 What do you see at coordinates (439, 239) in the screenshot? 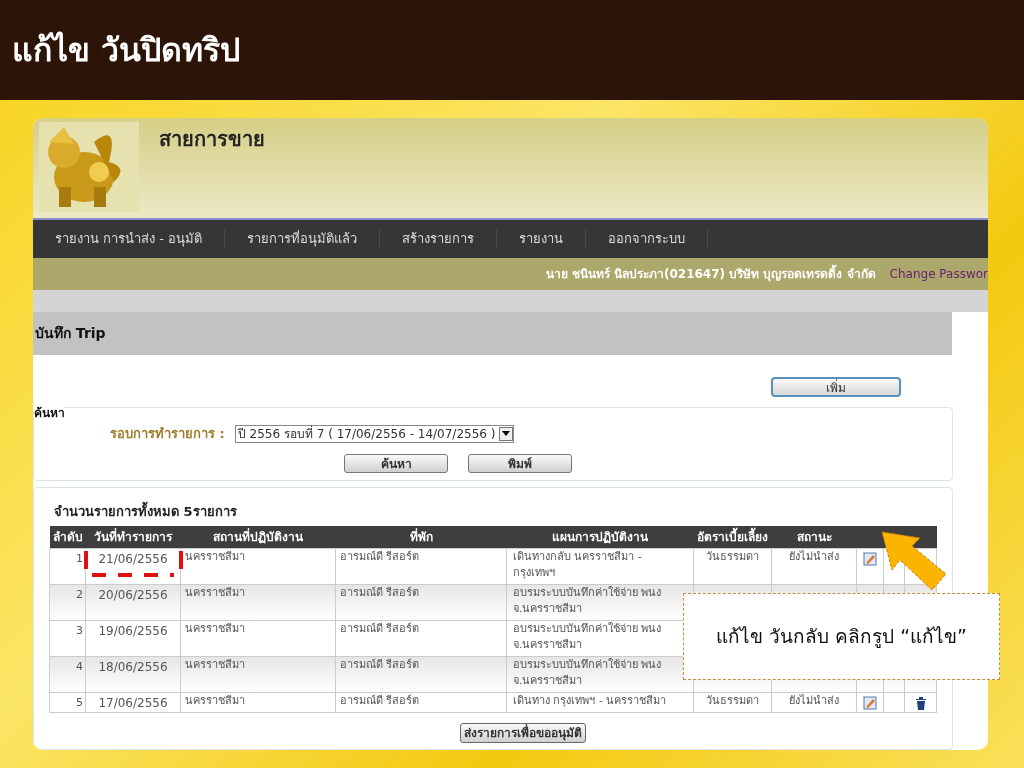
I see `nav-link: สร้างรายการ` at bounding box center [439, 239].